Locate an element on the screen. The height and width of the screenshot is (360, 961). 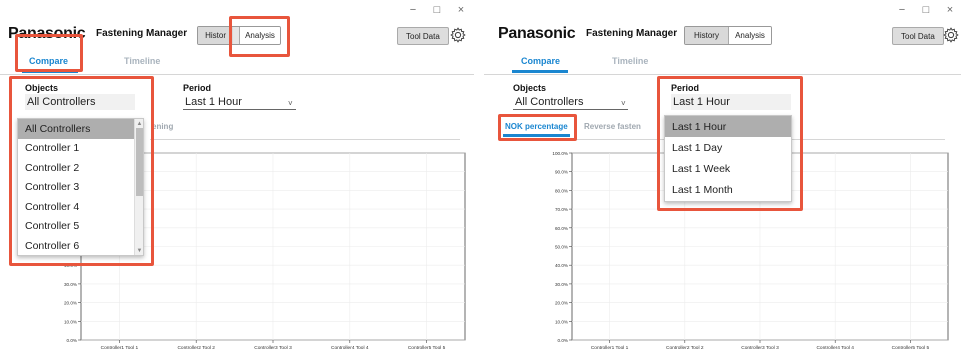
y-tick-label: 100.0% is located at coordinates (560, 153).